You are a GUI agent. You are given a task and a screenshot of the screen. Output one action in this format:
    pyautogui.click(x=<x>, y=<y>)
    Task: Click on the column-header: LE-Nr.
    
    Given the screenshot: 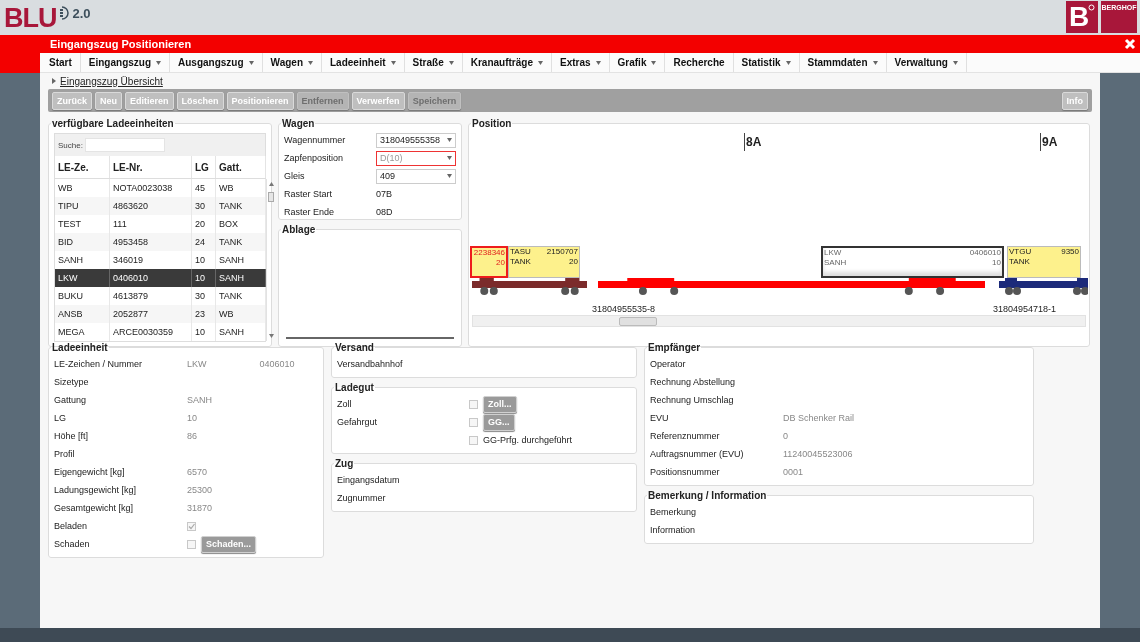 What is the action you would take?
    pyautogui.click(x=151, y=167)
    